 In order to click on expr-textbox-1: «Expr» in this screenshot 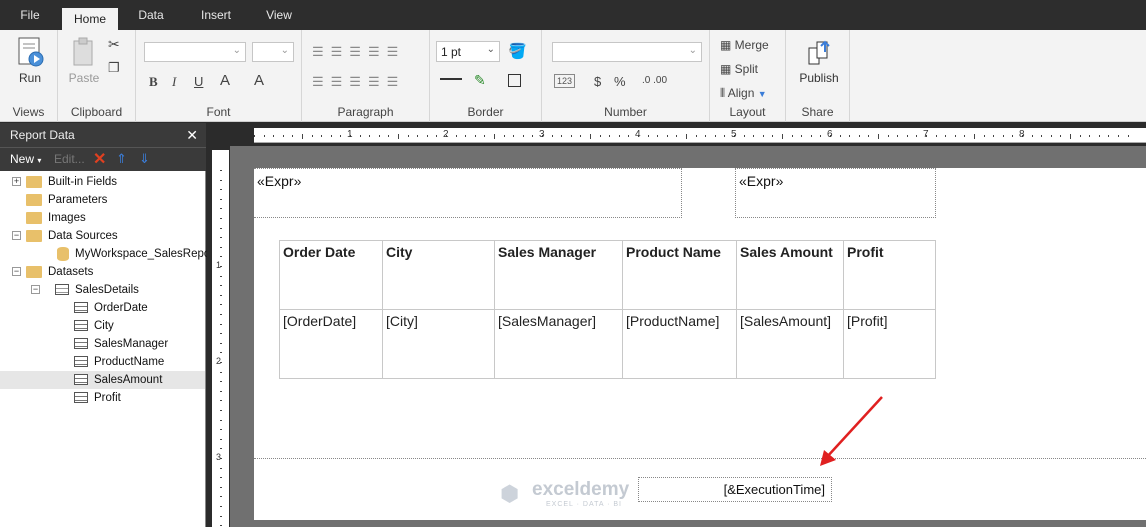, I will do `click(468, 193)`.